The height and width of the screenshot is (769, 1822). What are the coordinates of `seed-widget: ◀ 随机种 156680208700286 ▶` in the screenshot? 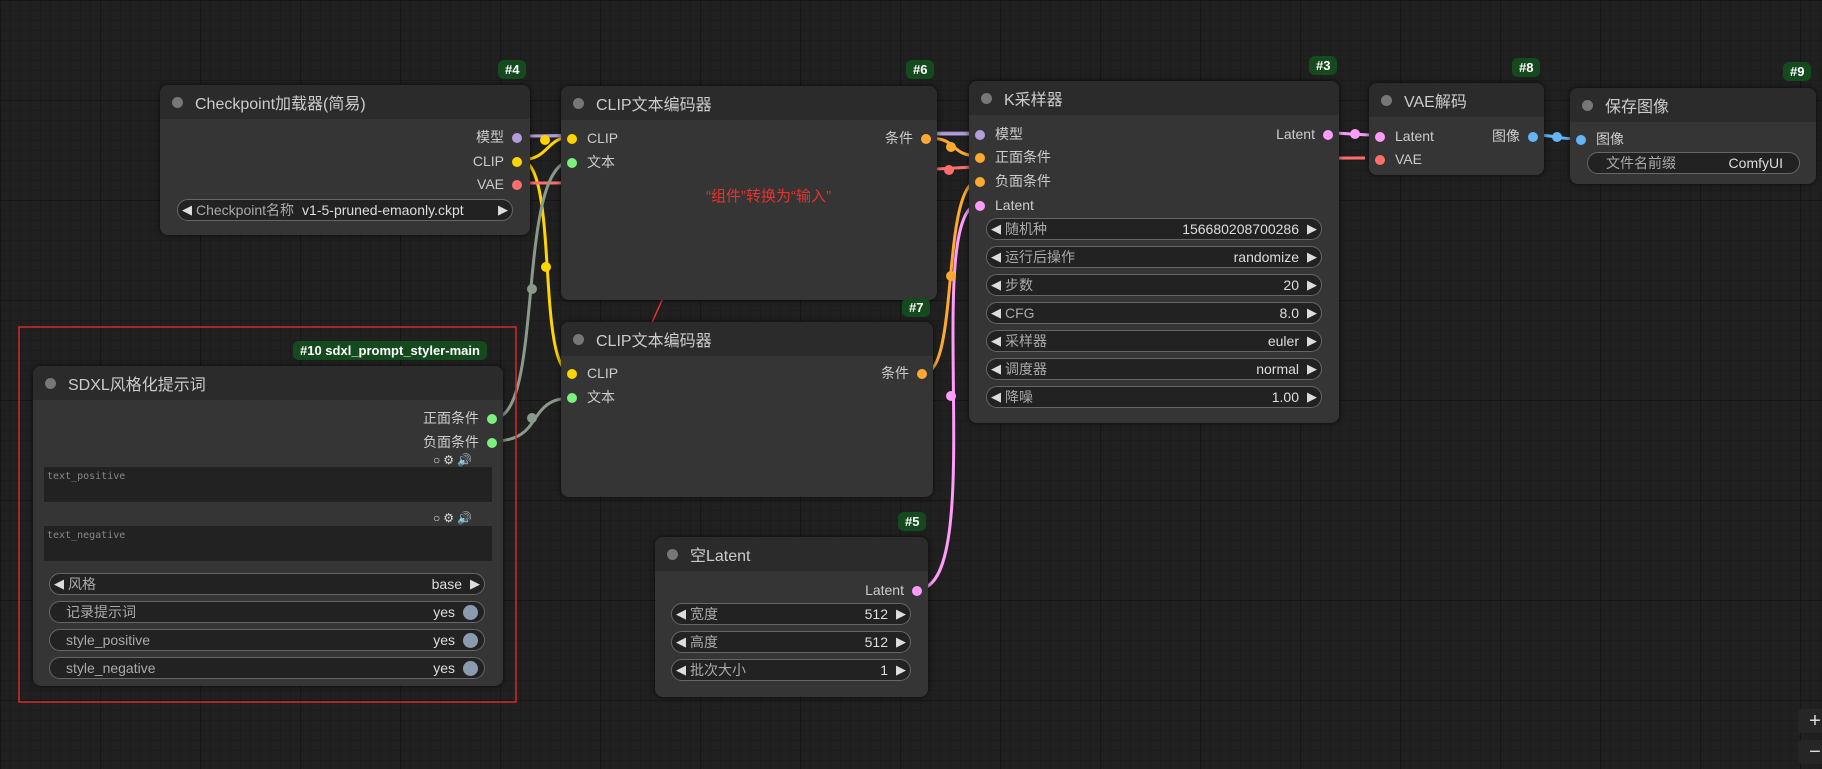 It's located at (1154, 229).